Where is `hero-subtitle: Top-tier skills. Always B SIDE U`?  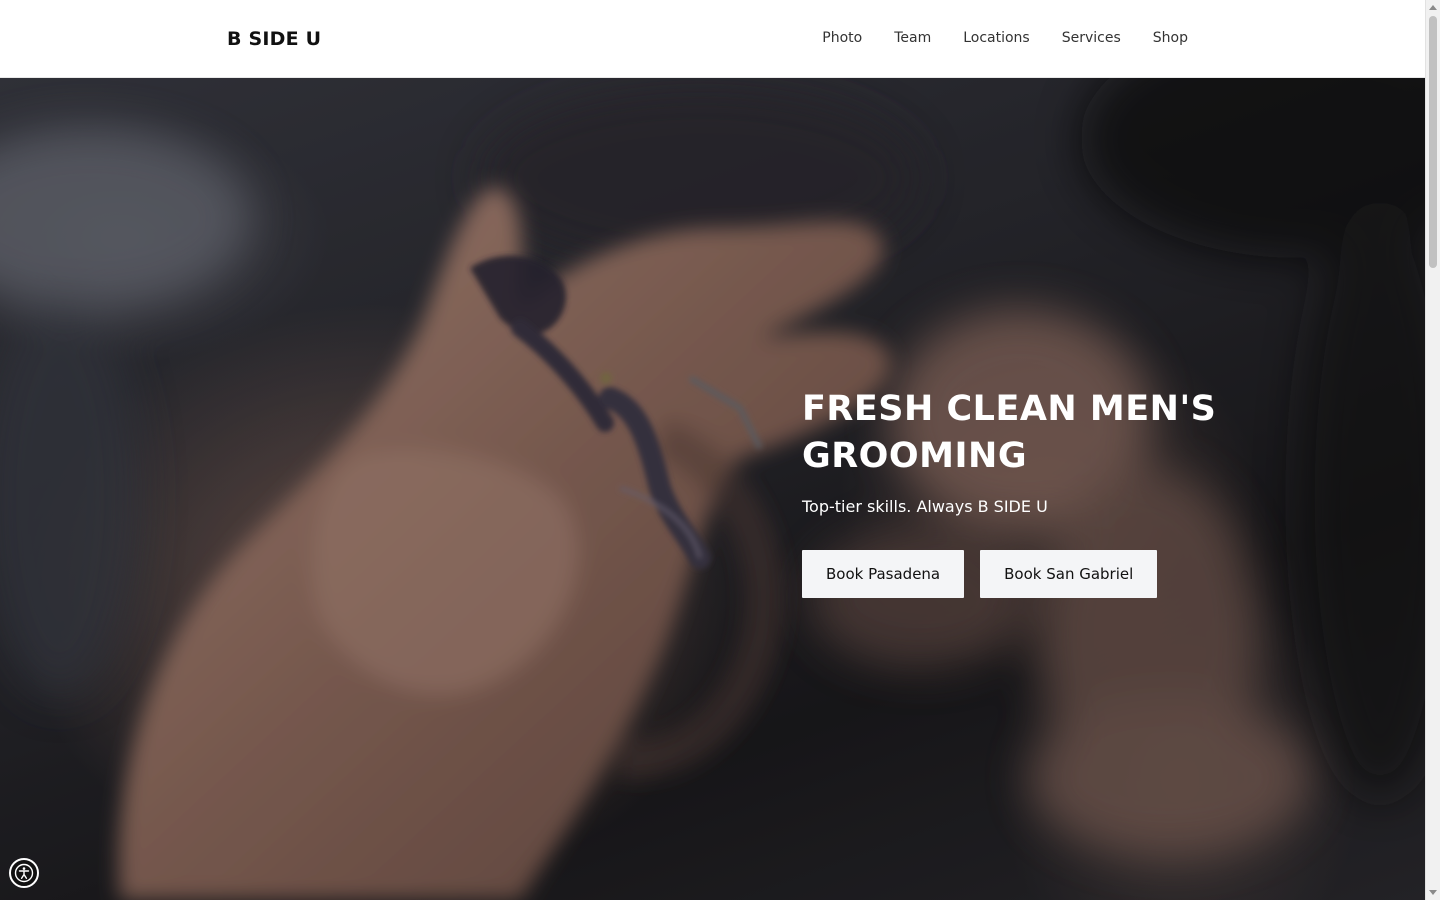 hero-subtitle: Top-tier skills. Always B SIDE U is located at coordinates (925, 506).